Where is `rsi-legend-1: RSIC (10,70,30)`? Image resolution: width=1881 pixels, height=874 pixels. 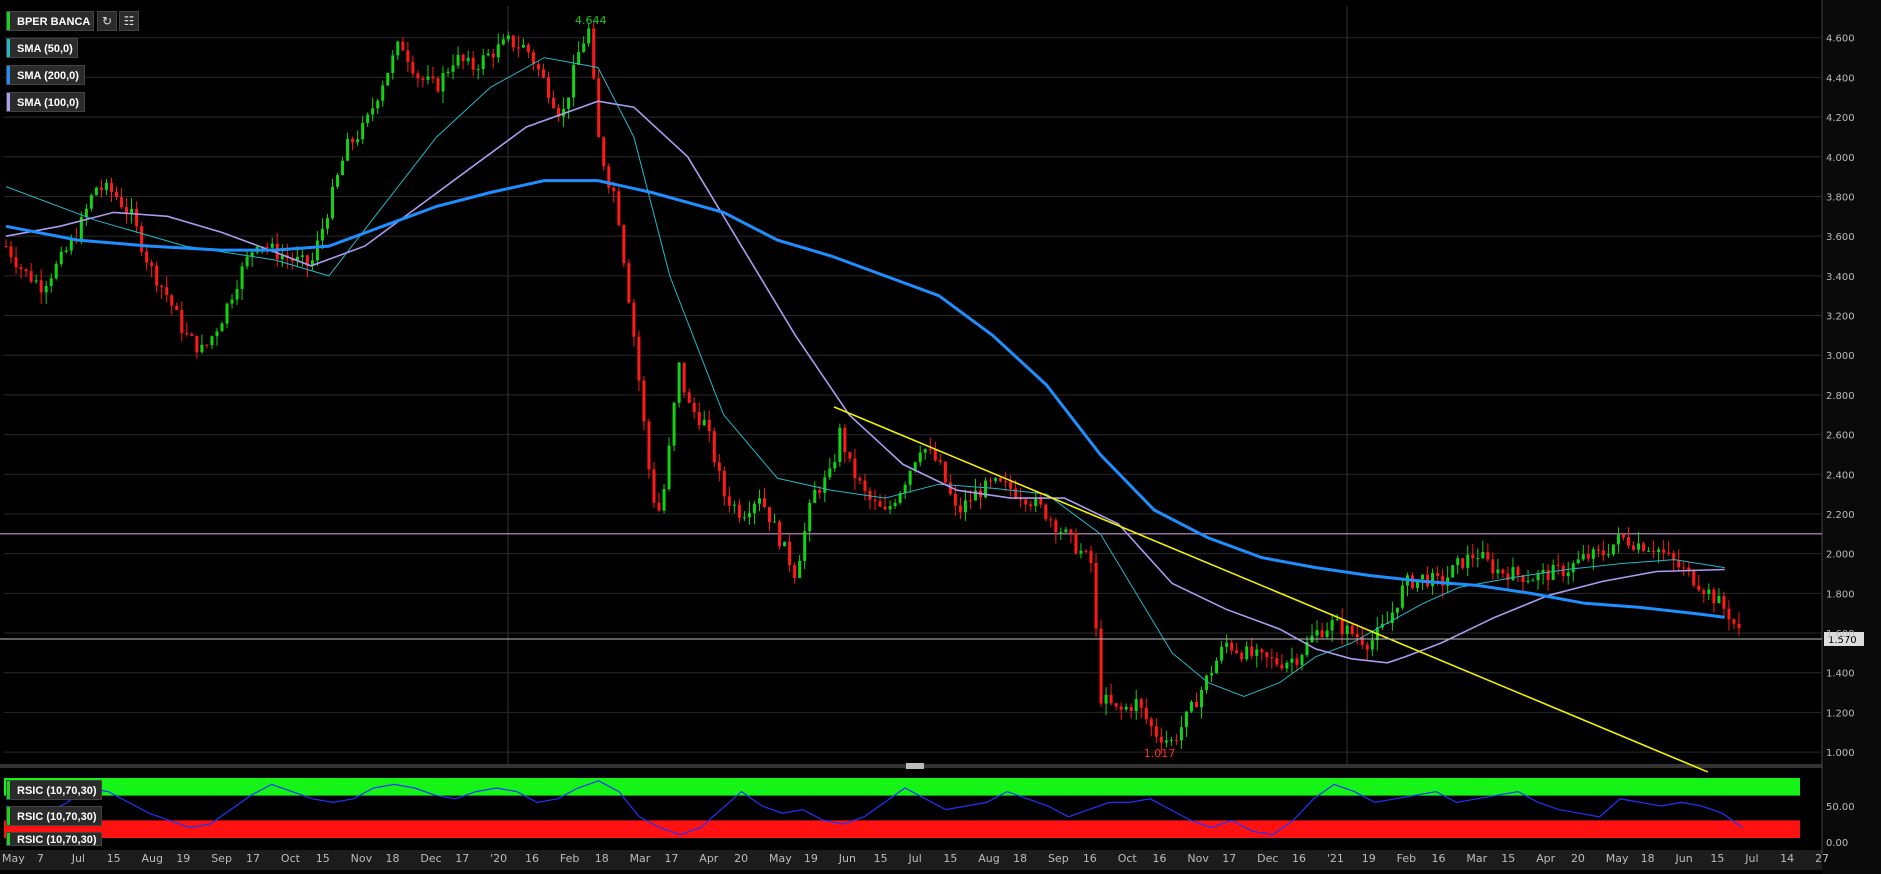 rsi-legend-1: RSIC (10,70,30) is located at coordinates (54, 790).